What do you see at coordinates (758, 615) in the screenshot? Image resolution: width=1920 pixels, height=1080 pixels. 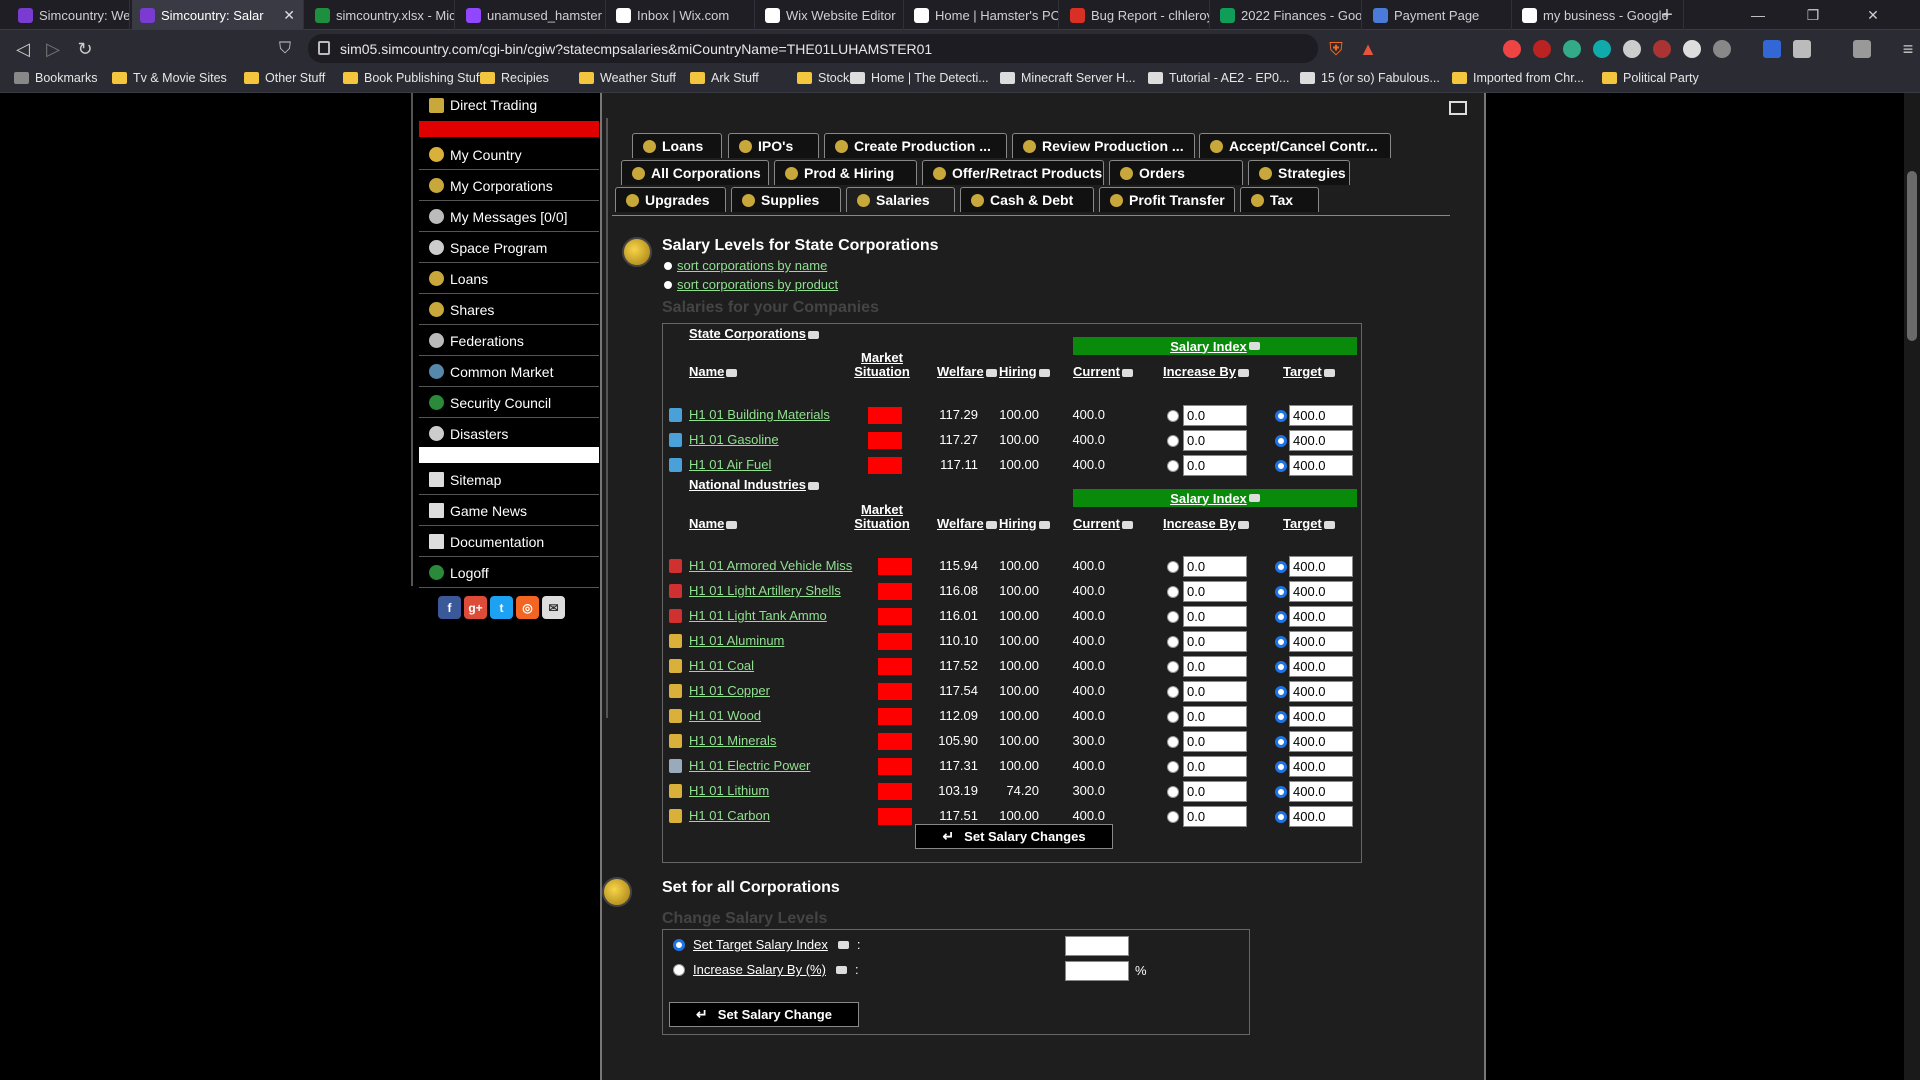 I see `corporation-link: H1 01 Light Tank Ammo` at bounding box center [758, 615].